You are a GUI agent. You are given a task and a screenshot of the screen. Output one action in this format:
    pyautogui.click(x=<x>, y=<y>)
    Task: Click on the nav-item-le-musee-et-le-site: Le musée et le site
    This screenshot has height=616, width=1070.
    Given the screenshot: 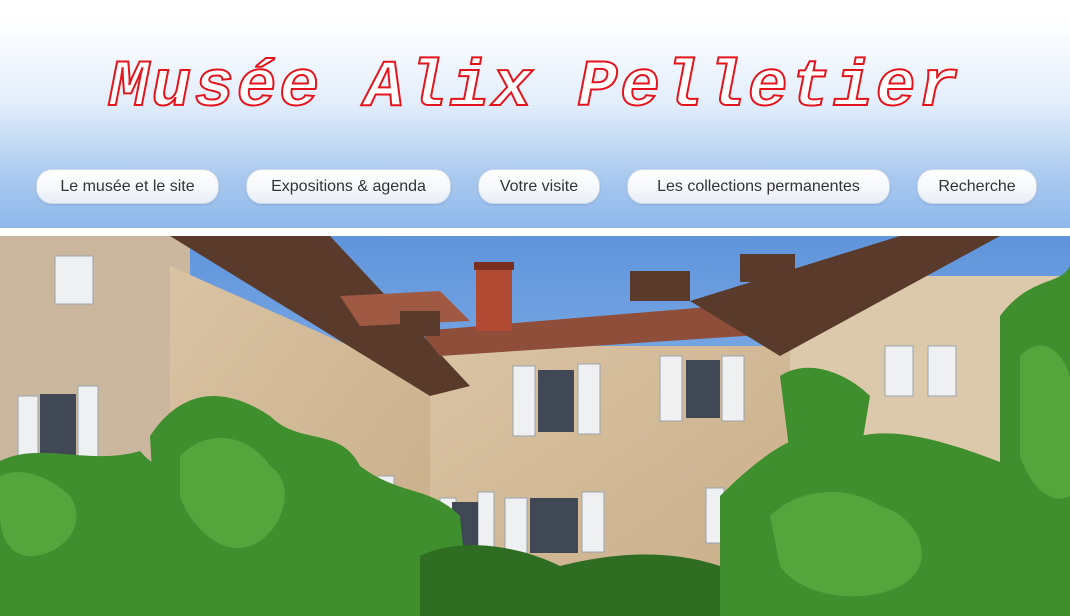 What is the action you would take?
    pyautogui.click(x=127, y=186)
    